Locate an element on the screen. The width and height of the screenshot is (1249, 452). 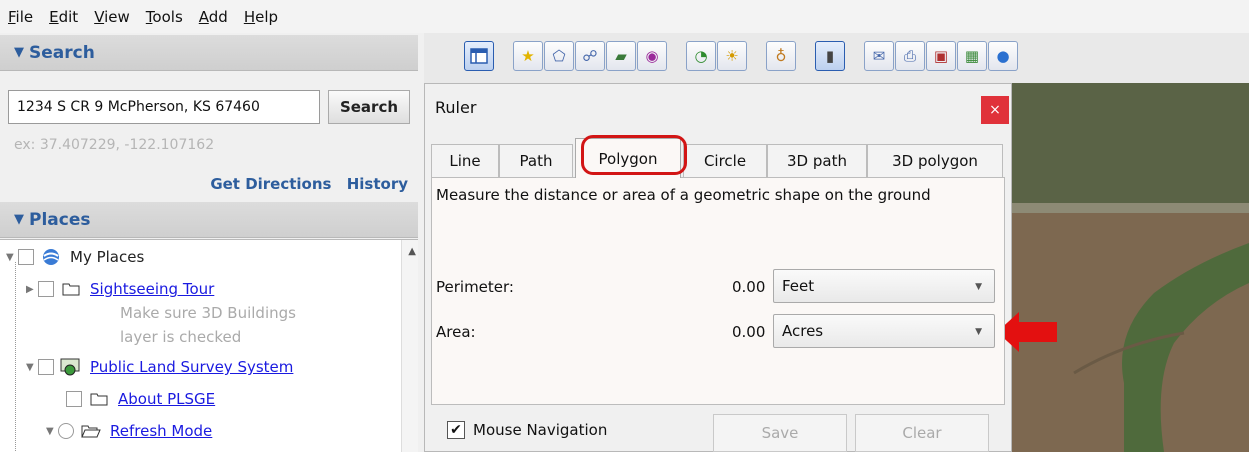
tree-item-refresh-mode: ▼ Refresh Mode is located at coordinates (129, 431).